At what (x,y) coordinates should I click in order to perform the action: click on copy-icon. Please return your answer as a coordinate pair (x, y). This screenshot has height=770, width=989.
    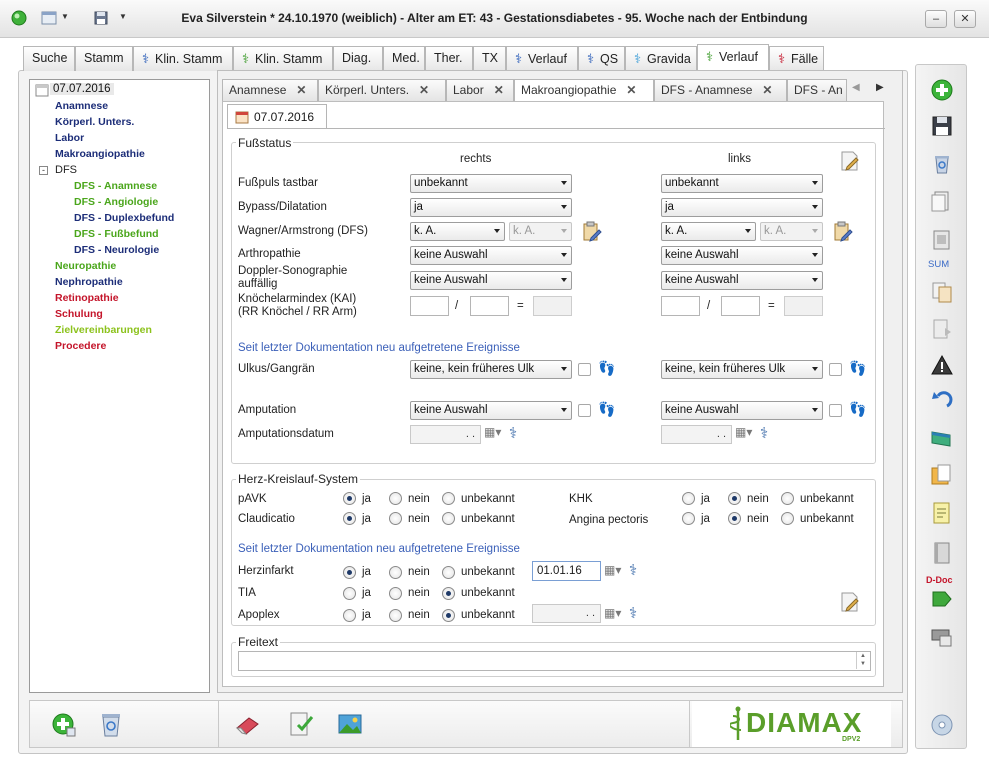
    Looking at the image, I should click on (942, 292).